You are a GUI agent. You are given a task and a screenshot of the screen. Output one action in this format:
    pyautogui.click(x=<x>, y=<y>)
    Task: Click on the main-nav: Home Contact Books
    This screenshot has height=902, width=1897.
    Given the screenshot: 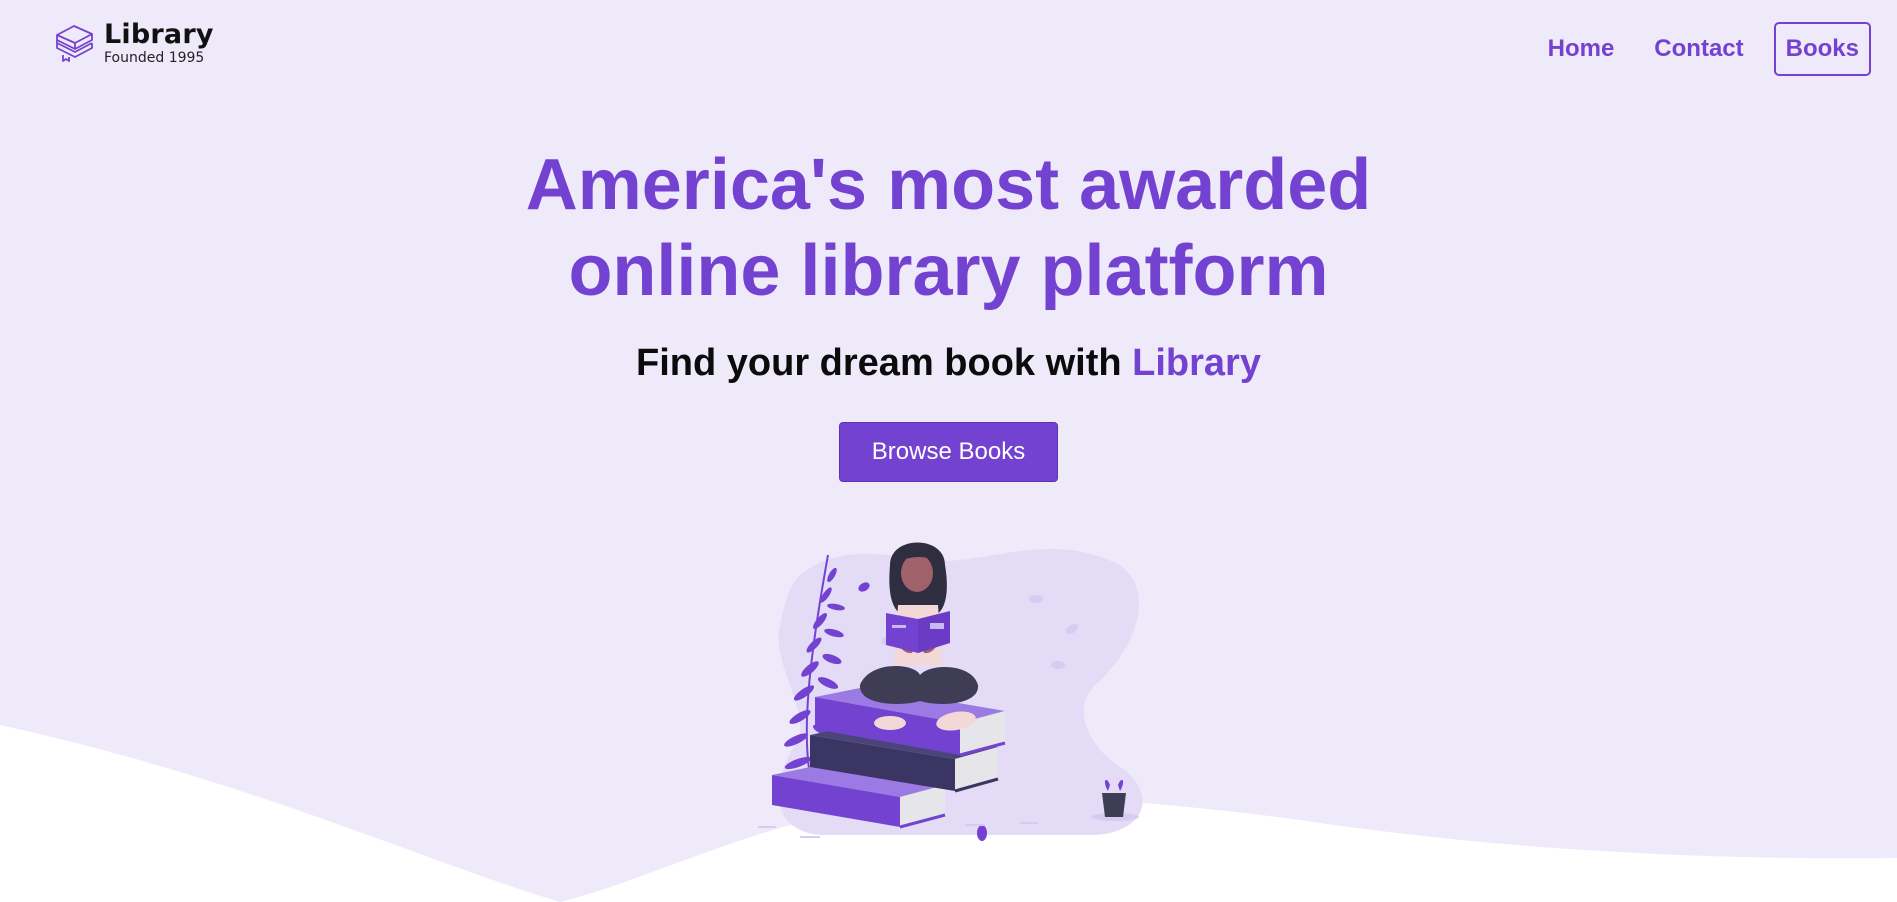 What is the action you would take?
    pyautogui.click(x=1689, y=49)
    